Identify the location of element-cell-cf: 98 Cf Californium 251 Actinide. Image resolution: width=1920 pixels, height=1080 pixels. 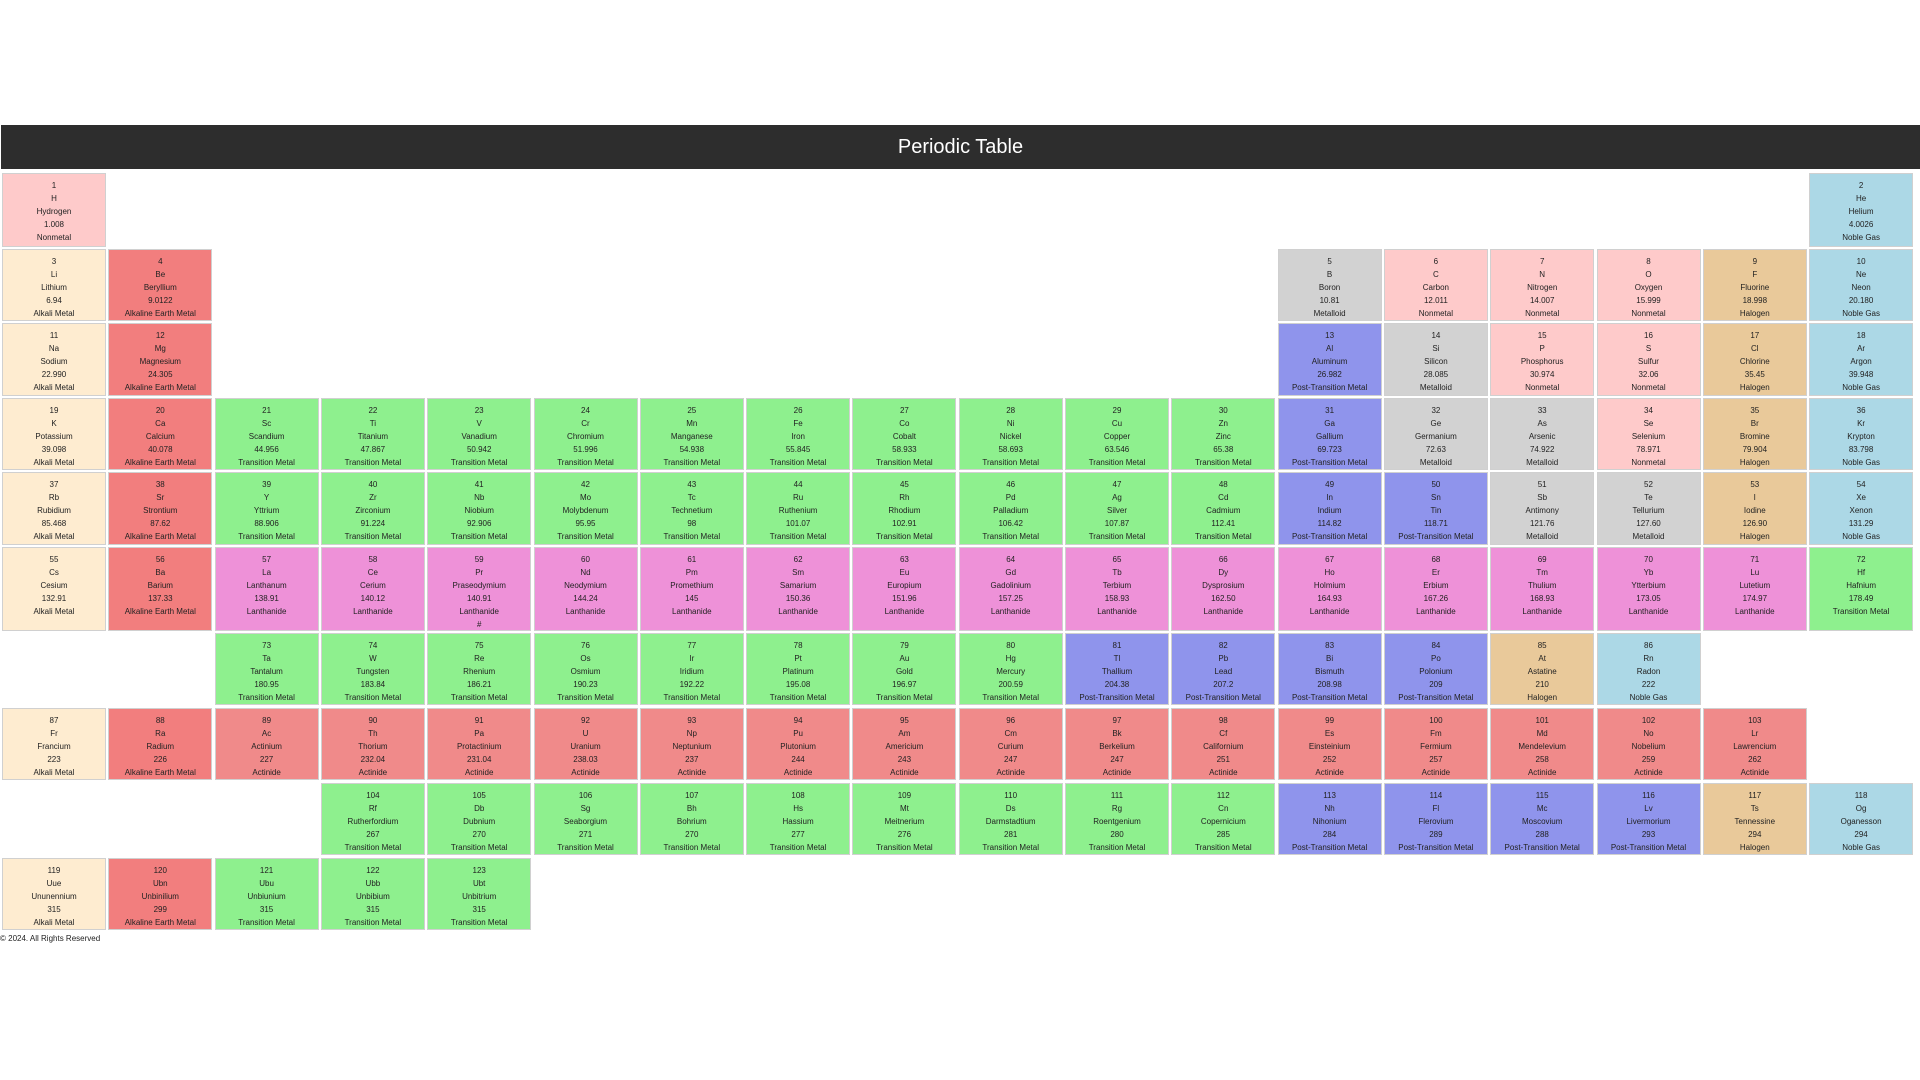
(1223, 744).